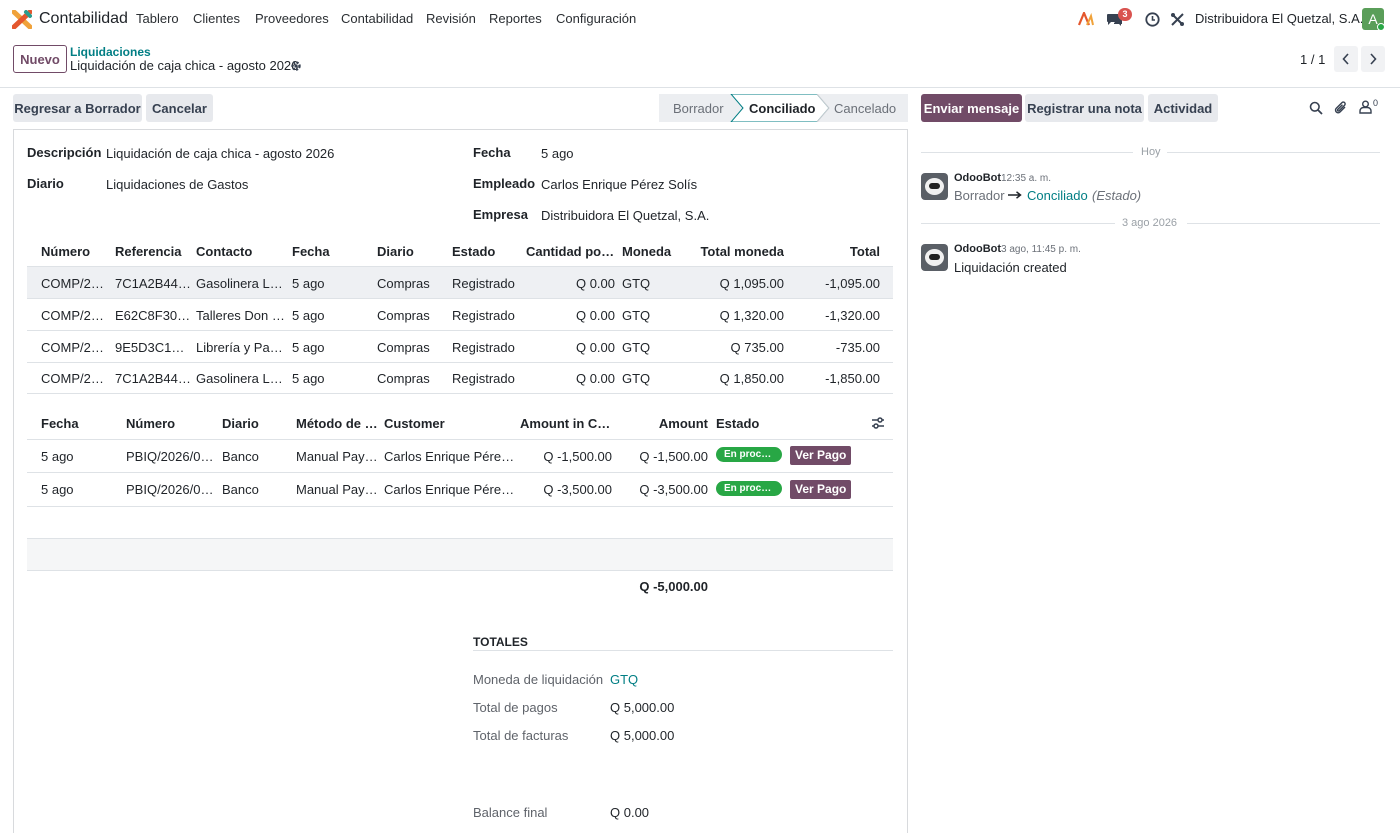 The image size is (1400, 833). Describe the element at coordinates (1041, 249) in the screenshot. I see `message-time: 3 ago, 11:45 p. m.` at that location.